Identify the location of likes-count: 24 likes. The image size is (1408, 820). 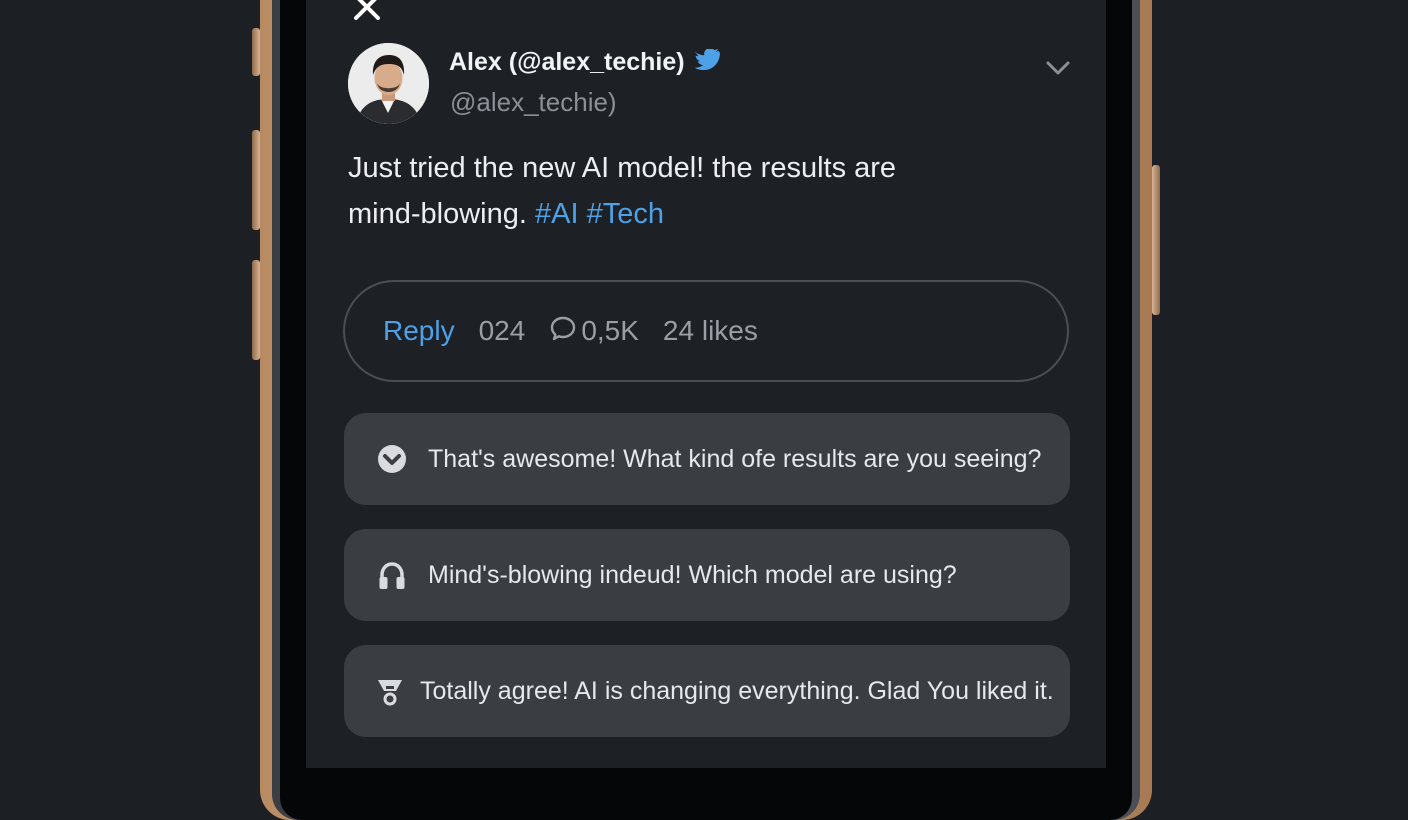
(710, 331).